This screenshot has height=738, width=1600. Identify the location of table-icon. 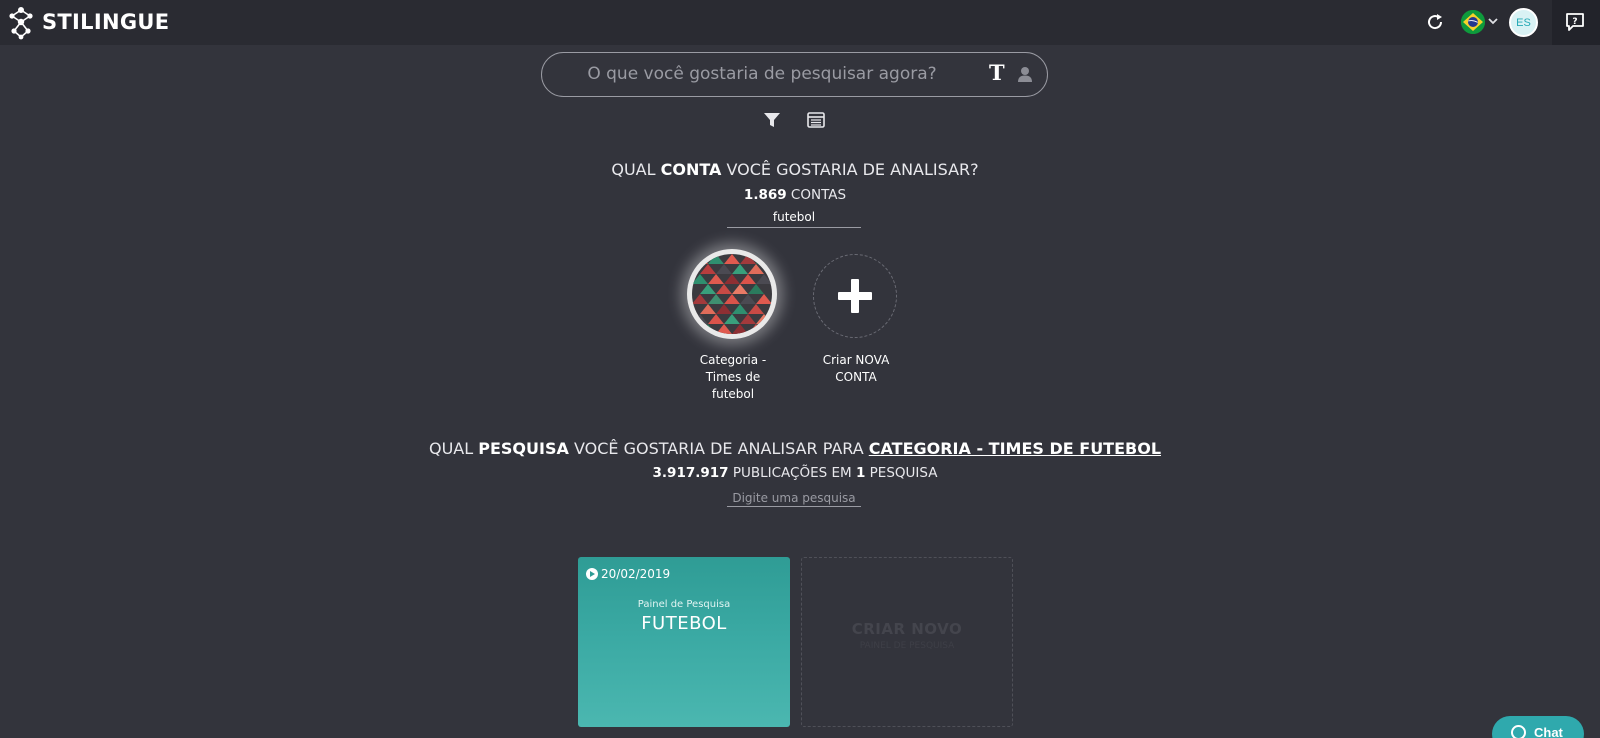
(816, 120).